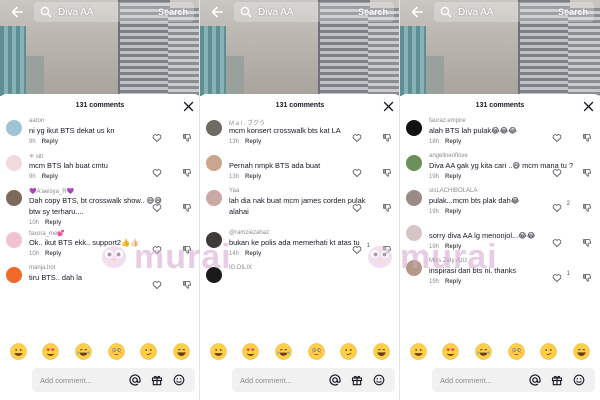 This screenshot has height=400, width=600. Describe the element at coordinates (514, 260) in the screenshot. I see `comment-username: Miss Zaty Aziz` at that location.